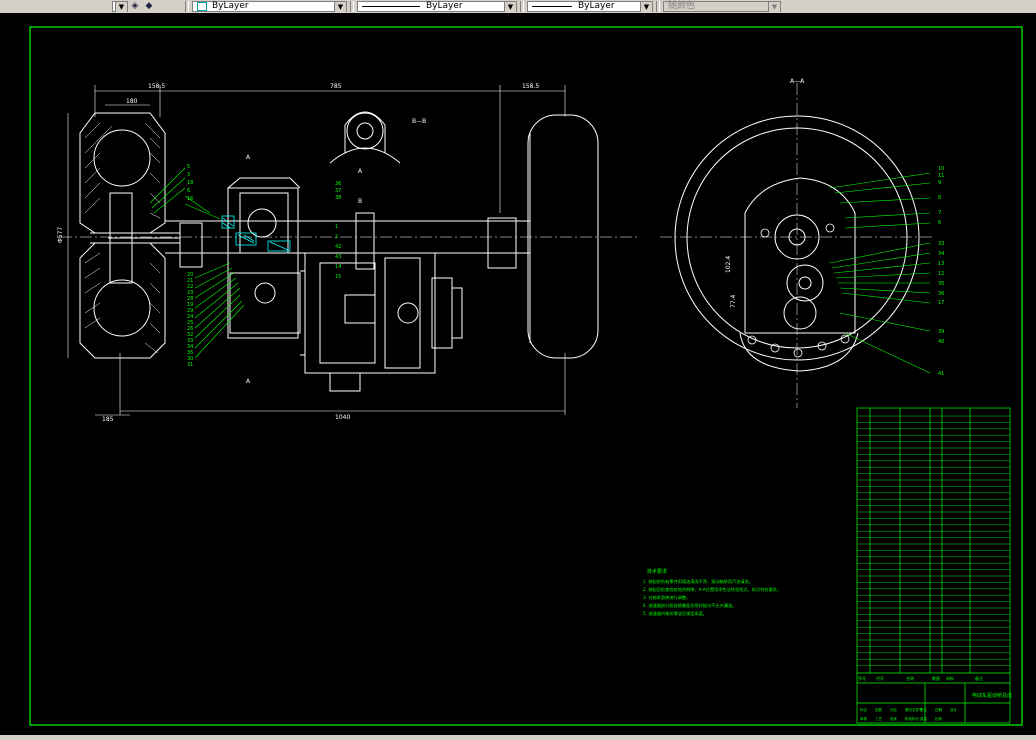 The height and width of the screenshot is (740, 1036). What do you see at coordinates (941, 332) in the screenshot?
I see `part-balloon: 39` at bounding box center [941, 332].